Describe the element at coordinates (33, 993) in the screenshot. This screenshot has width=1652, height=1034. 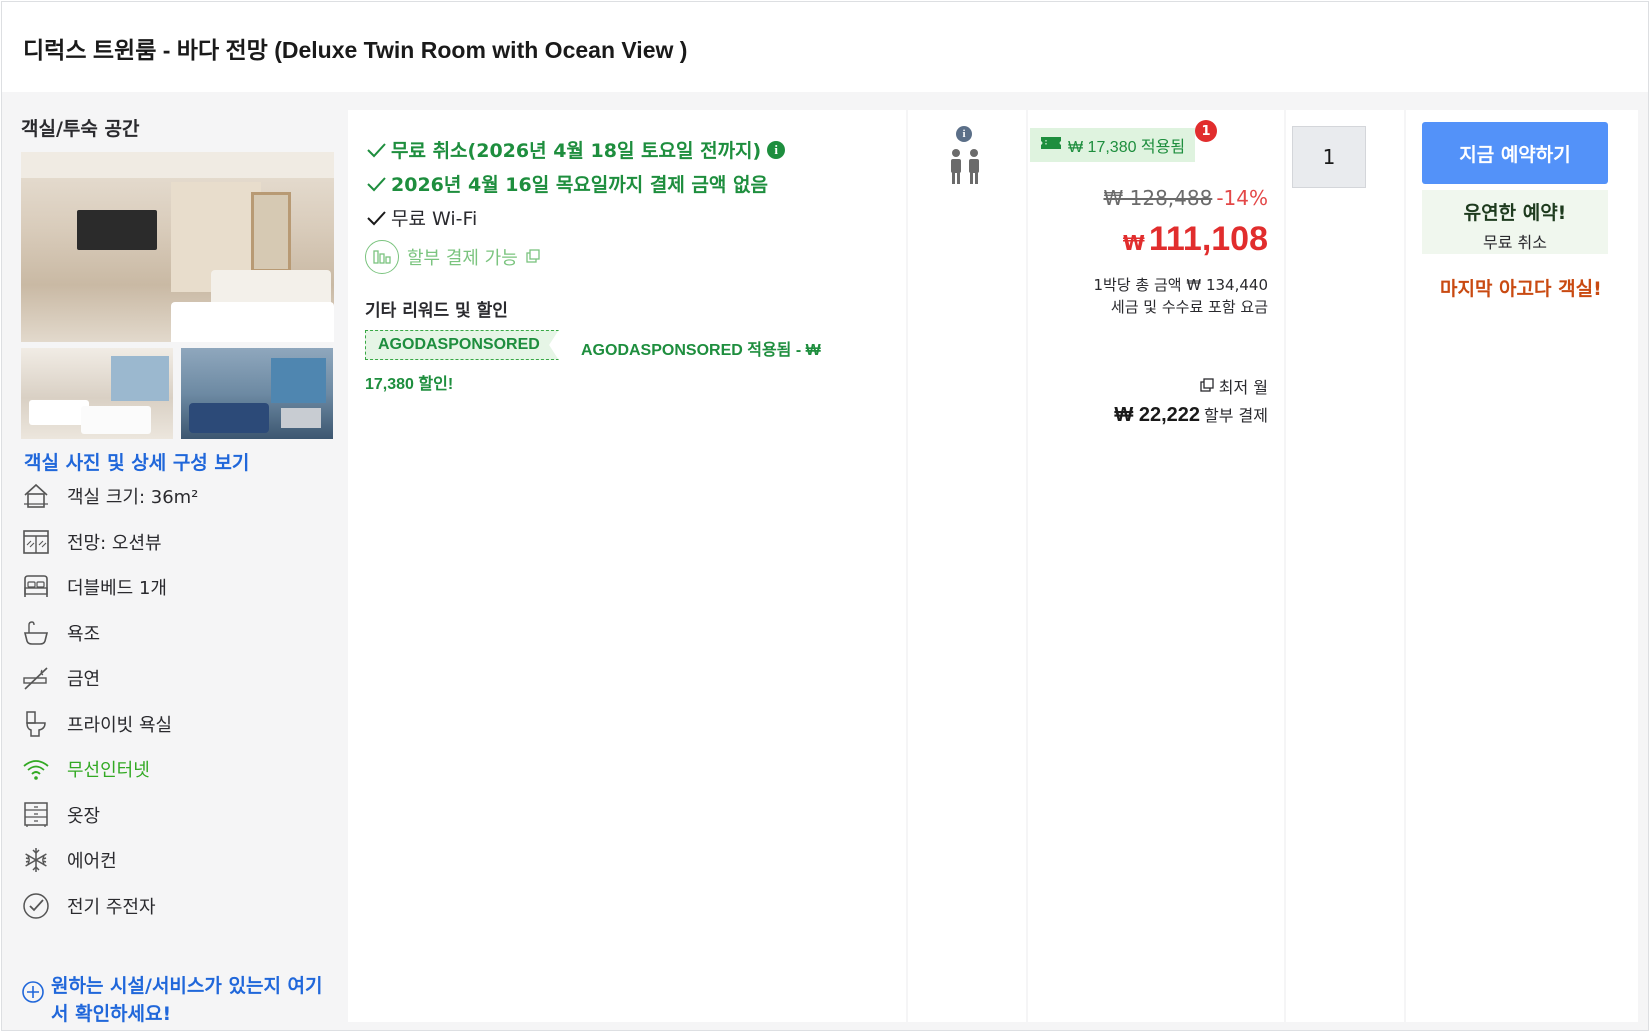
I see `plus-circle-icon` at that location.